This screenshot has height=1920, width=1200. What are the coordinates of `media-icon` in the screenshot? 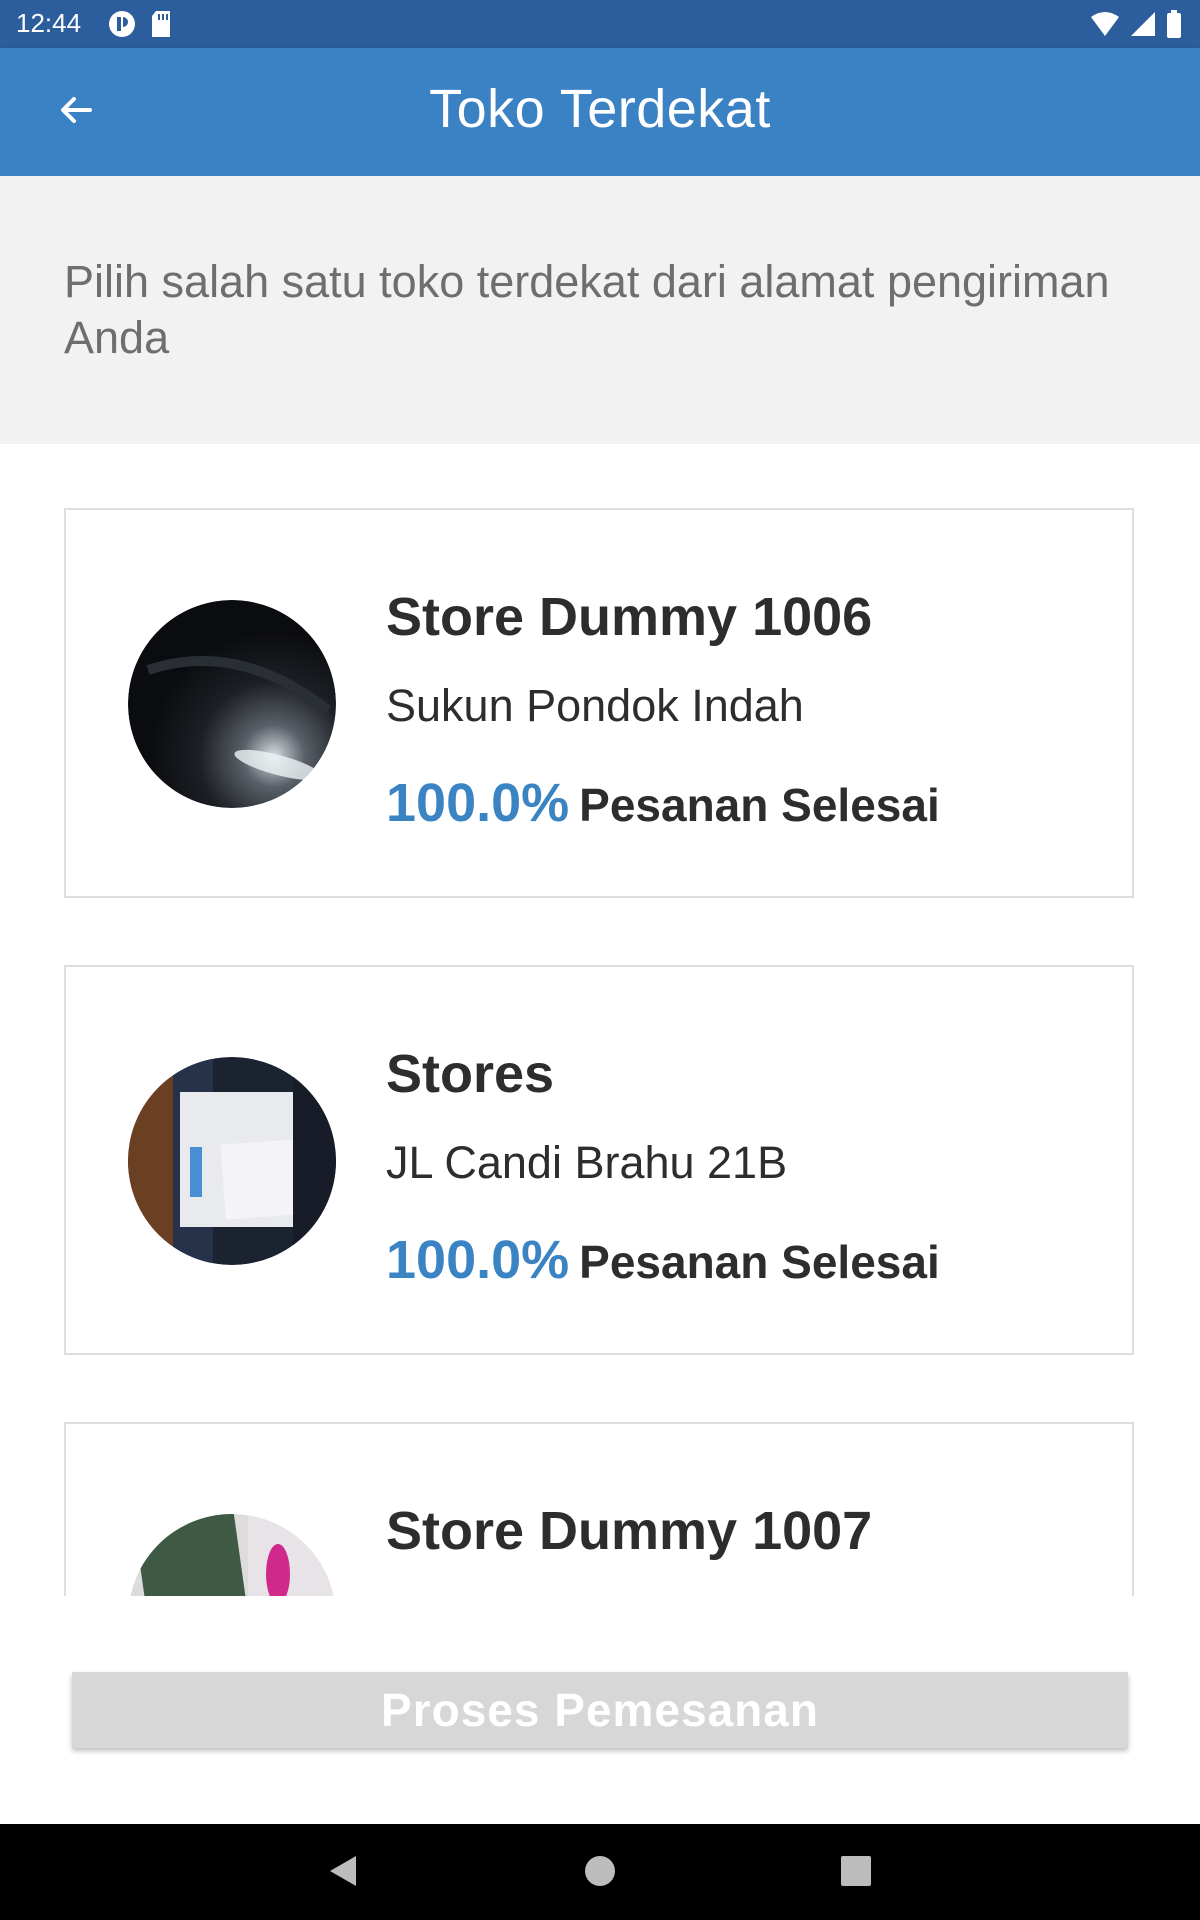 It's located at (122, 26).